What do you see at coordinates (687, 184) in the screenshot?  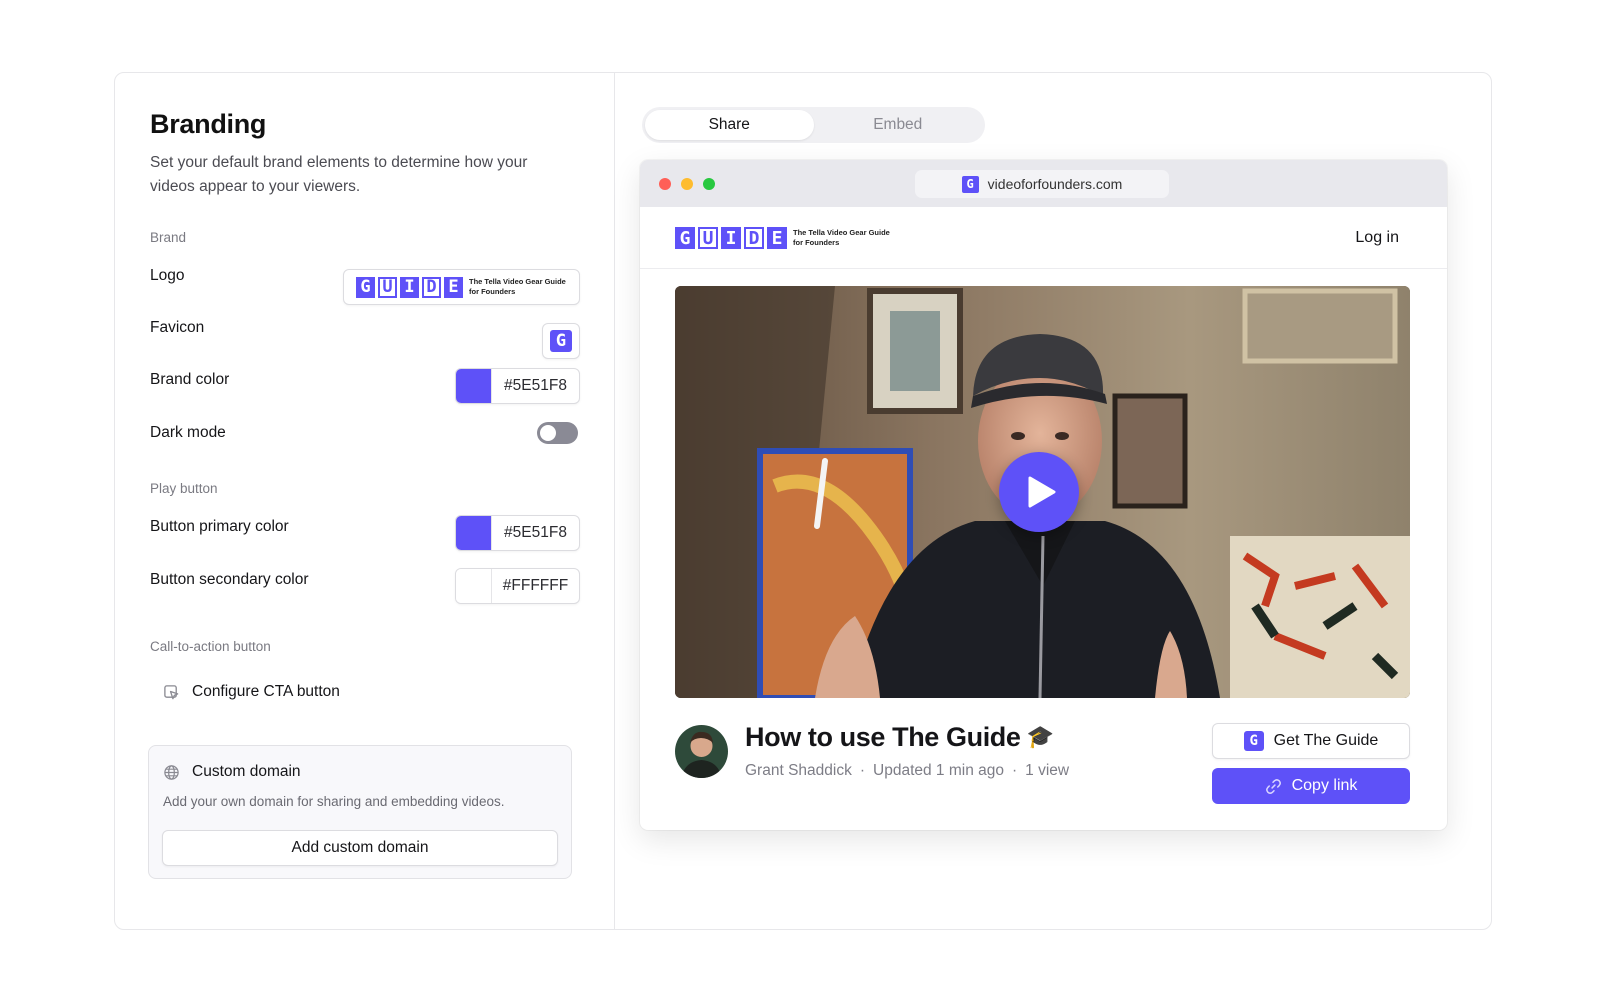 I see `minimize-dot-icon` at bounding box center [687, 184].